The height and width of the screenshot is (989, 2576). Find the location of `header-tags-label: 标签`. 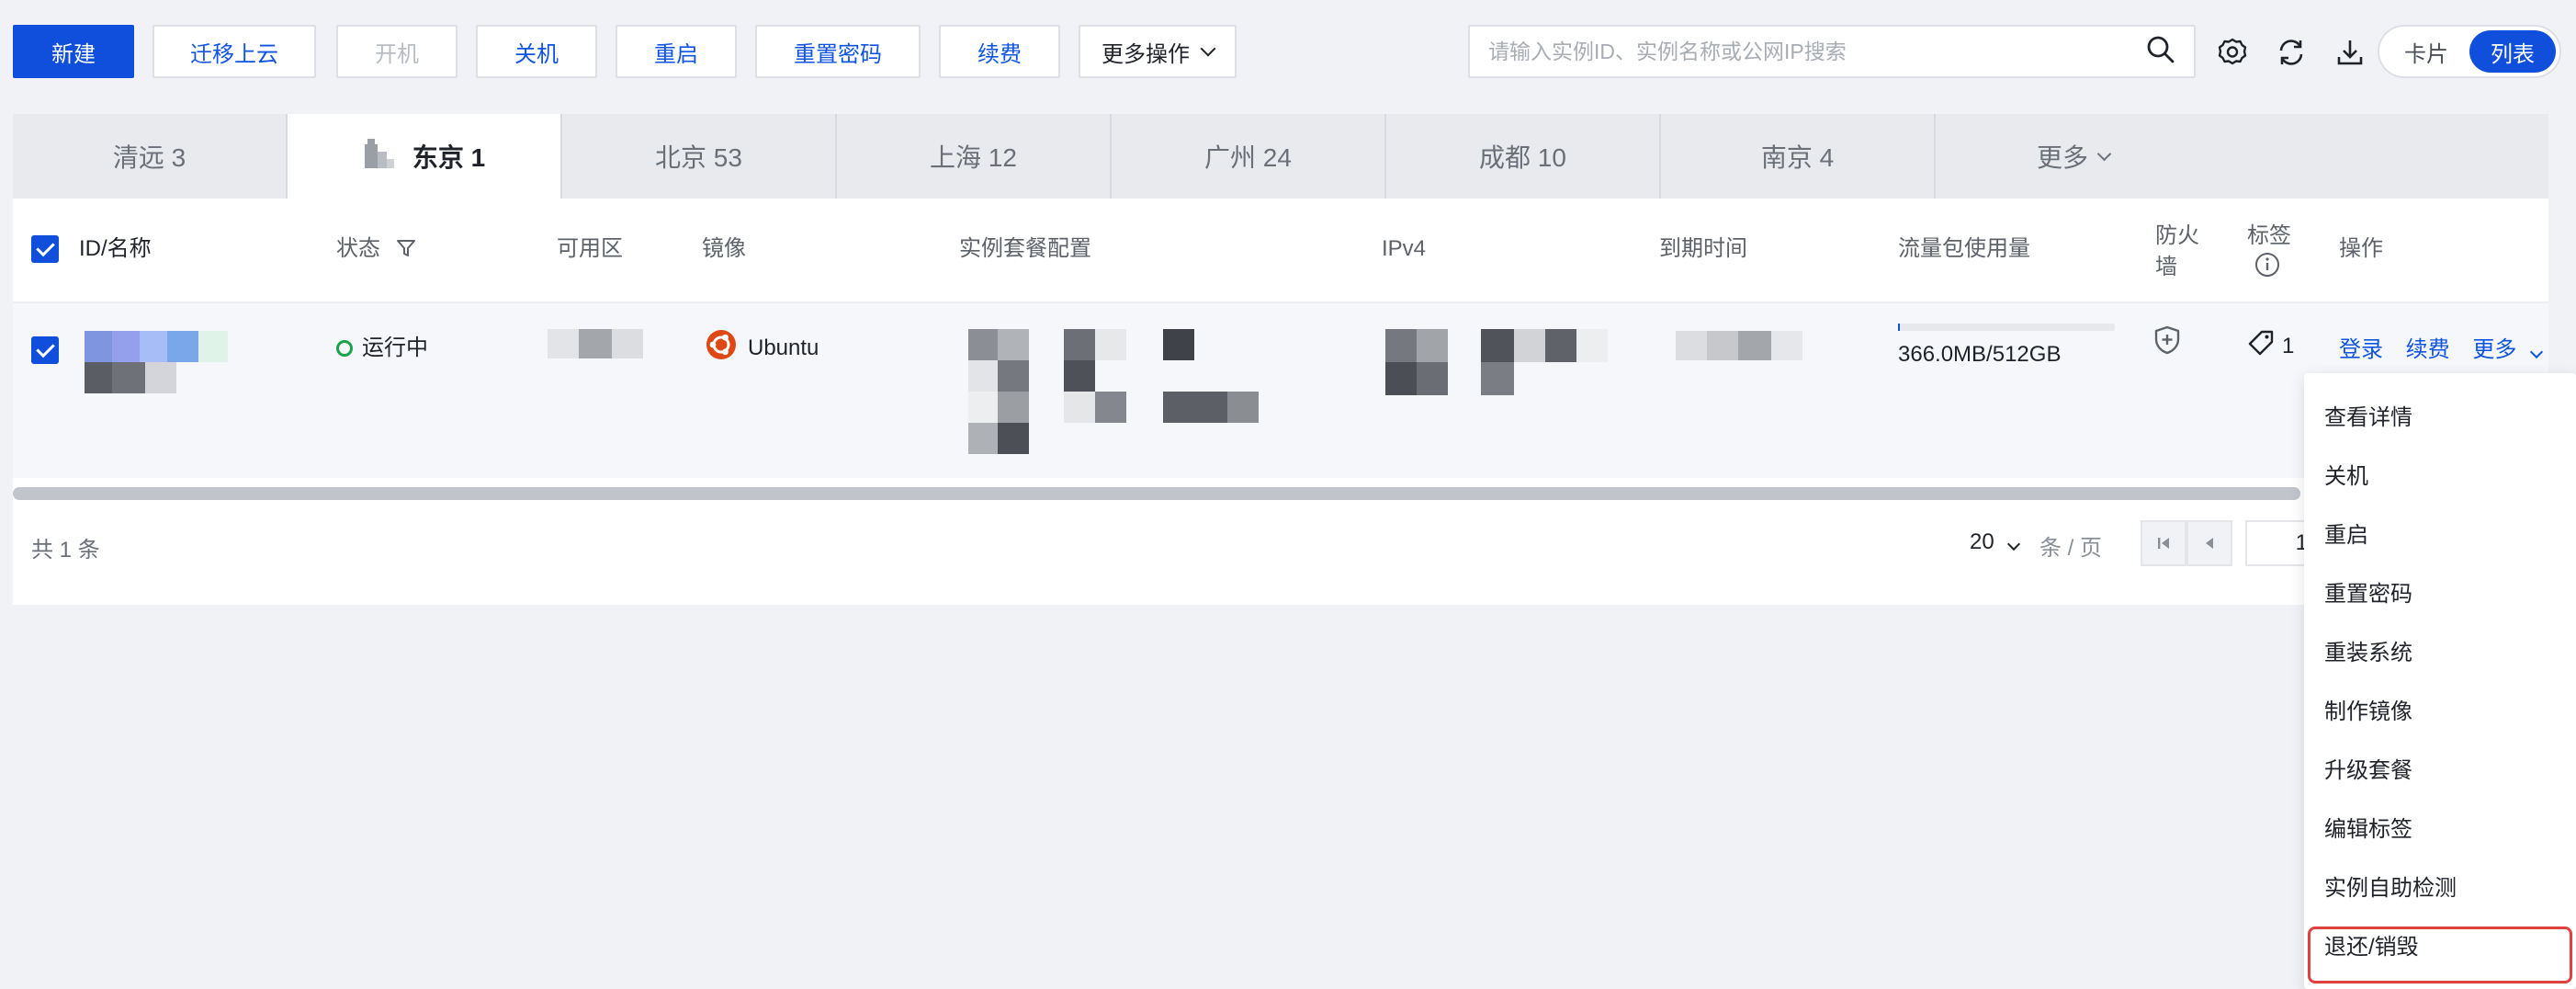

header-tags-label: 标签 is located at coordinates (2269, 235).